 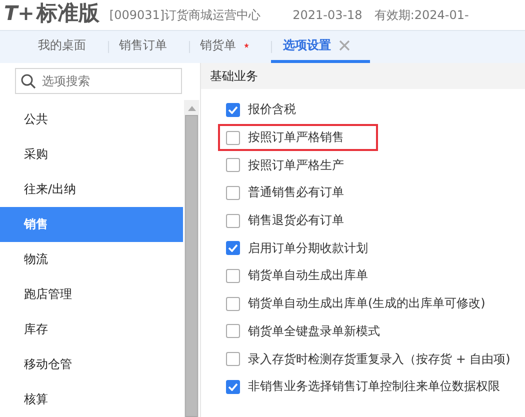 What do you see at coordinates (91, 224) in the screenshot?
I see `sidebar-item: 销售` at bounding box center [91, 224].